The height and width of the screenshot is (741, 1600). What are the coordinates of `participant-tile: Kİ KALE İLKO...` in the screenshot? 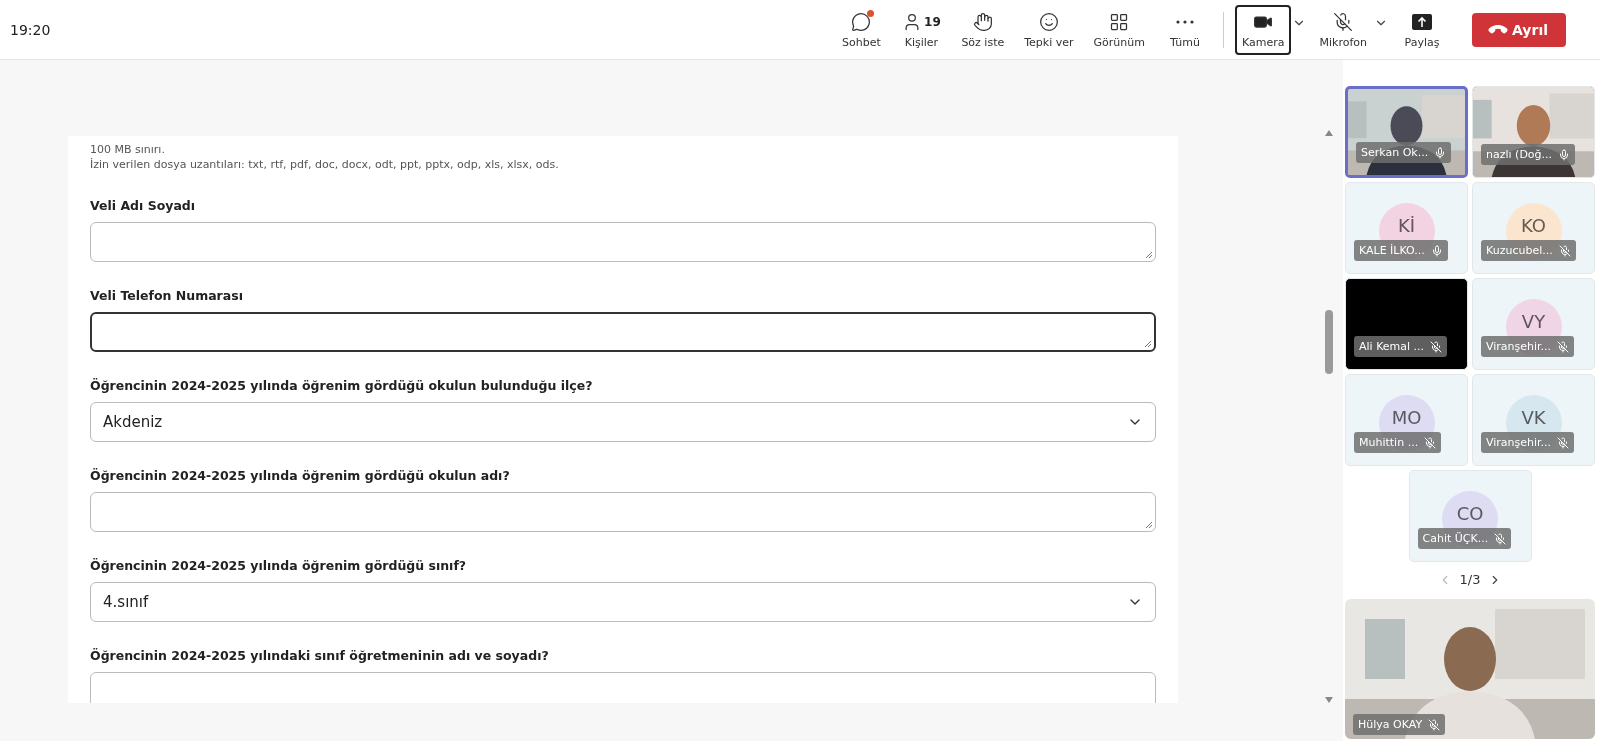 It's located at (1406, 228).